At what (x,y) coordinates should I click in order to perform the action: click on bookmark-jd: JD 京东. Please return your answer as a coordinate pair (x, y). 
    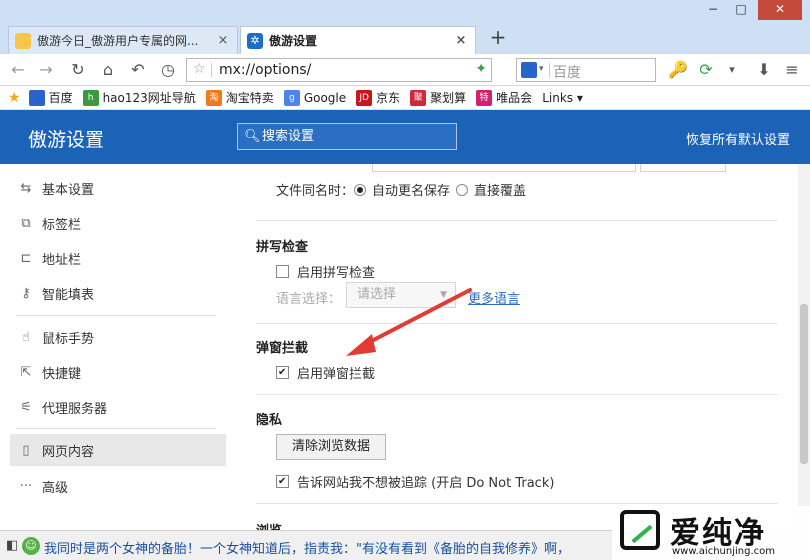
    Looking at the image, I should click on (378, 97).